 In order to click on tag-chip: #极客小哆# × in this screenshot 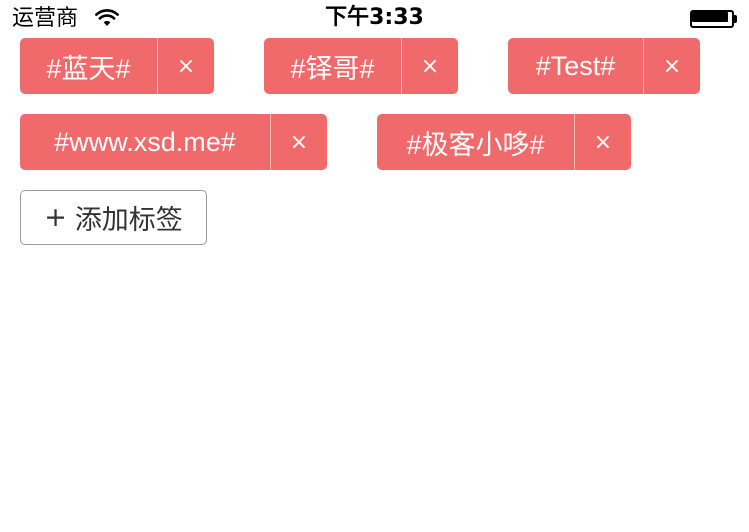, I will do `click(504, 142)`.